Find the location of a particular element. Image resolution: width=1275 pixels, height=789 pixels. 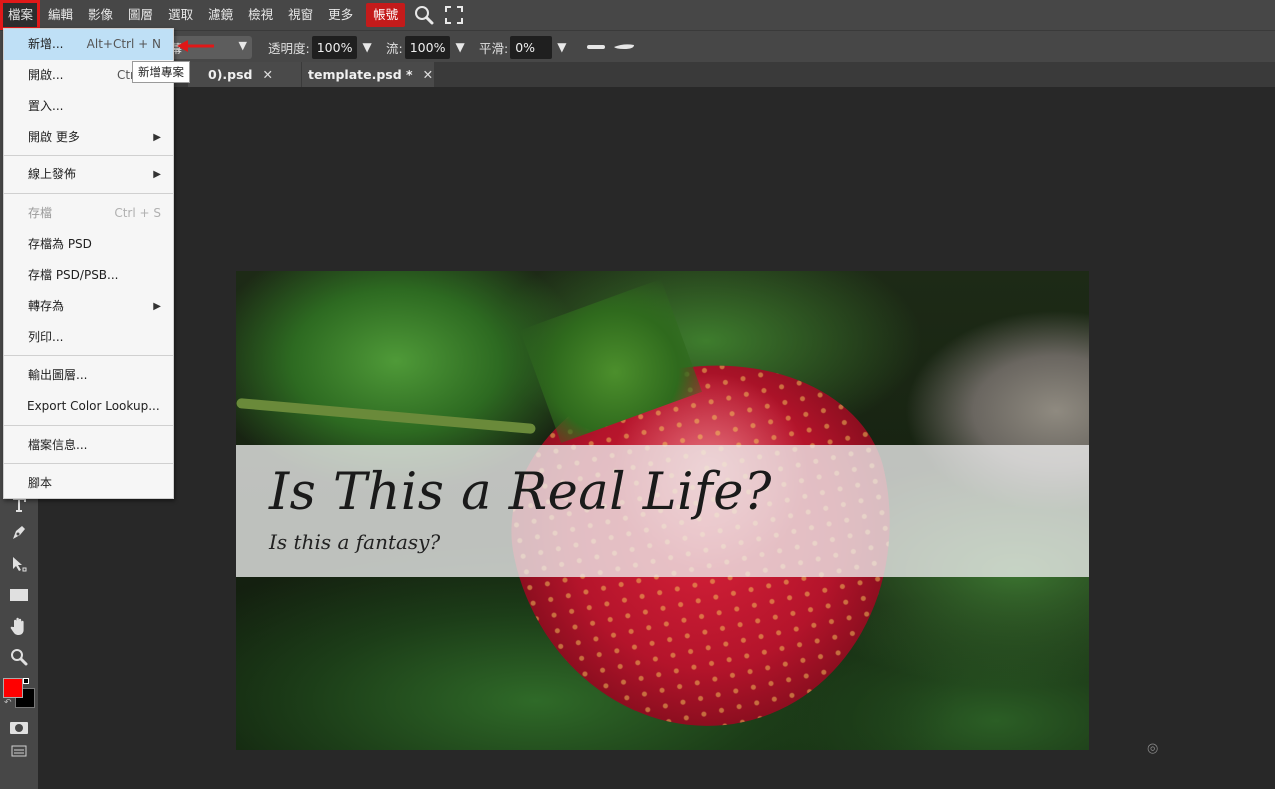

tab-label: template.psd * is located at coordinates (360, 74).